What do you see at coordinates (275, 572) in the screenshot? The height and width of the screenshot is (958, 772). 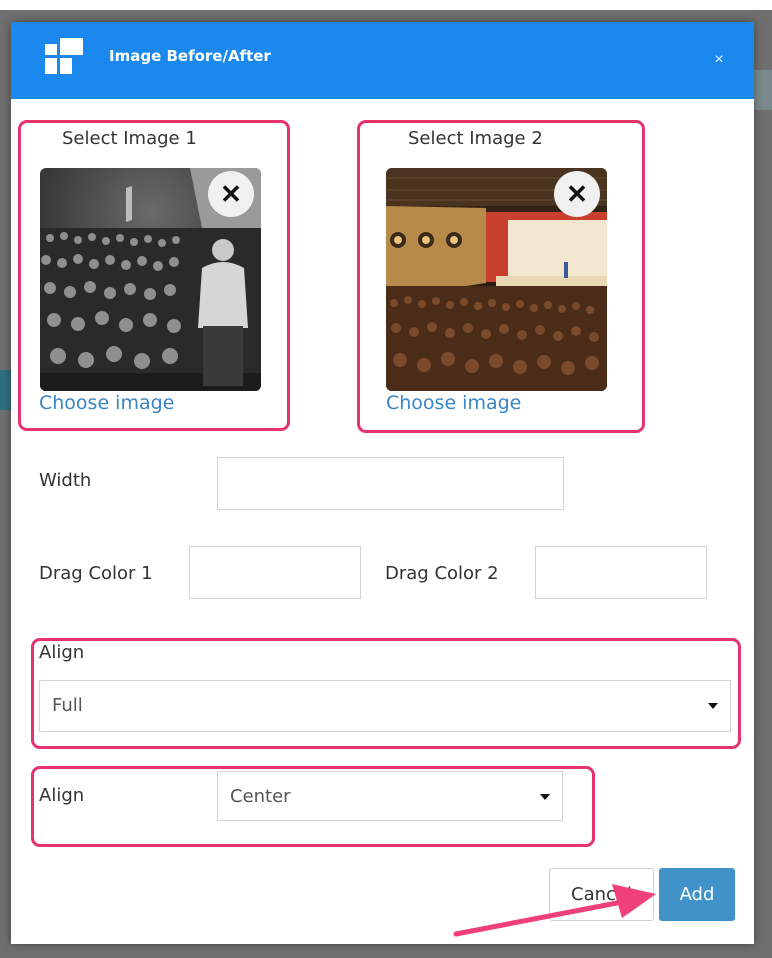 I see `drag-color-1-input` at bounding box center [275, 572].